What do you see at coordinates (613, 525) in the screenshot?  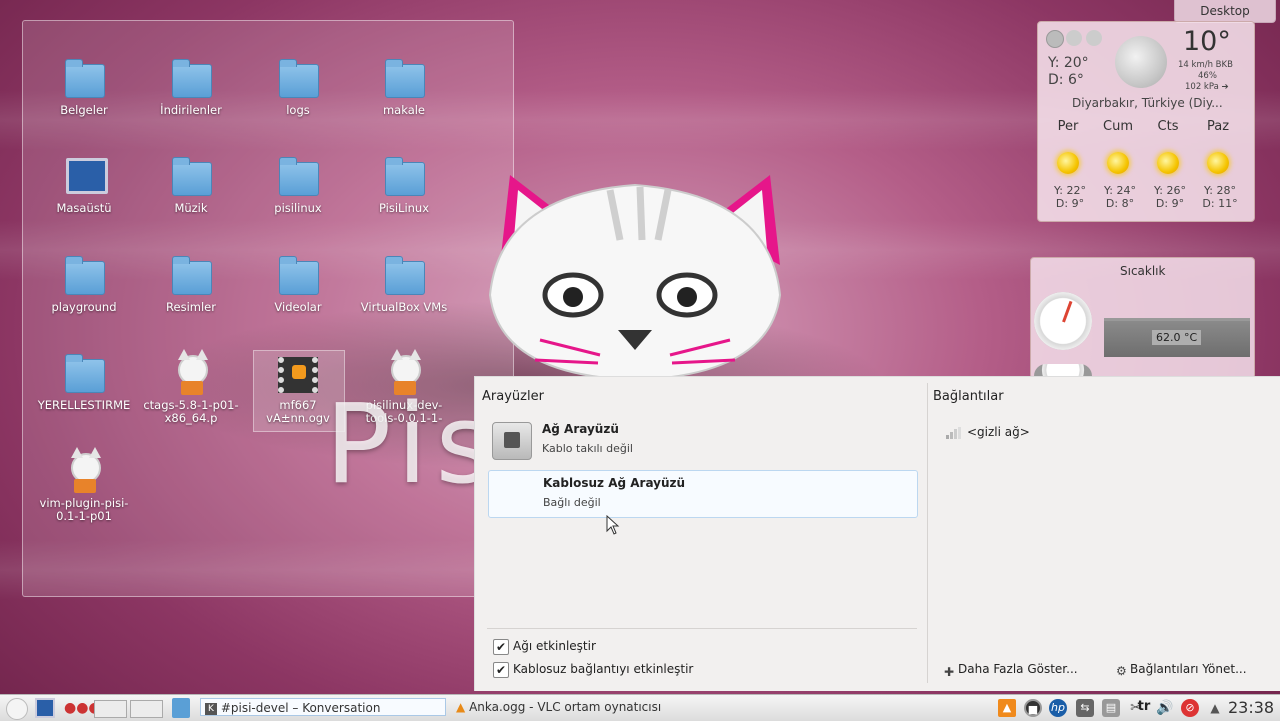 I see `mouse-cursor-icon` at bounding box center [613, 525].